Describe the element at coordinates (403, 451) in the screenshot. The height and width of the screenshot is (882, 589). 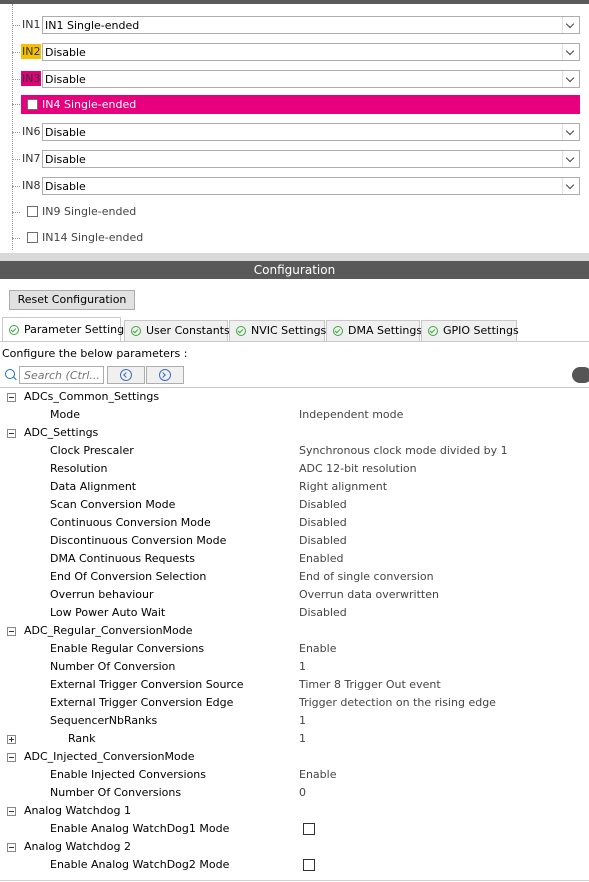
I see `param-value: Synchronous clock mode divided by 1` at that location.